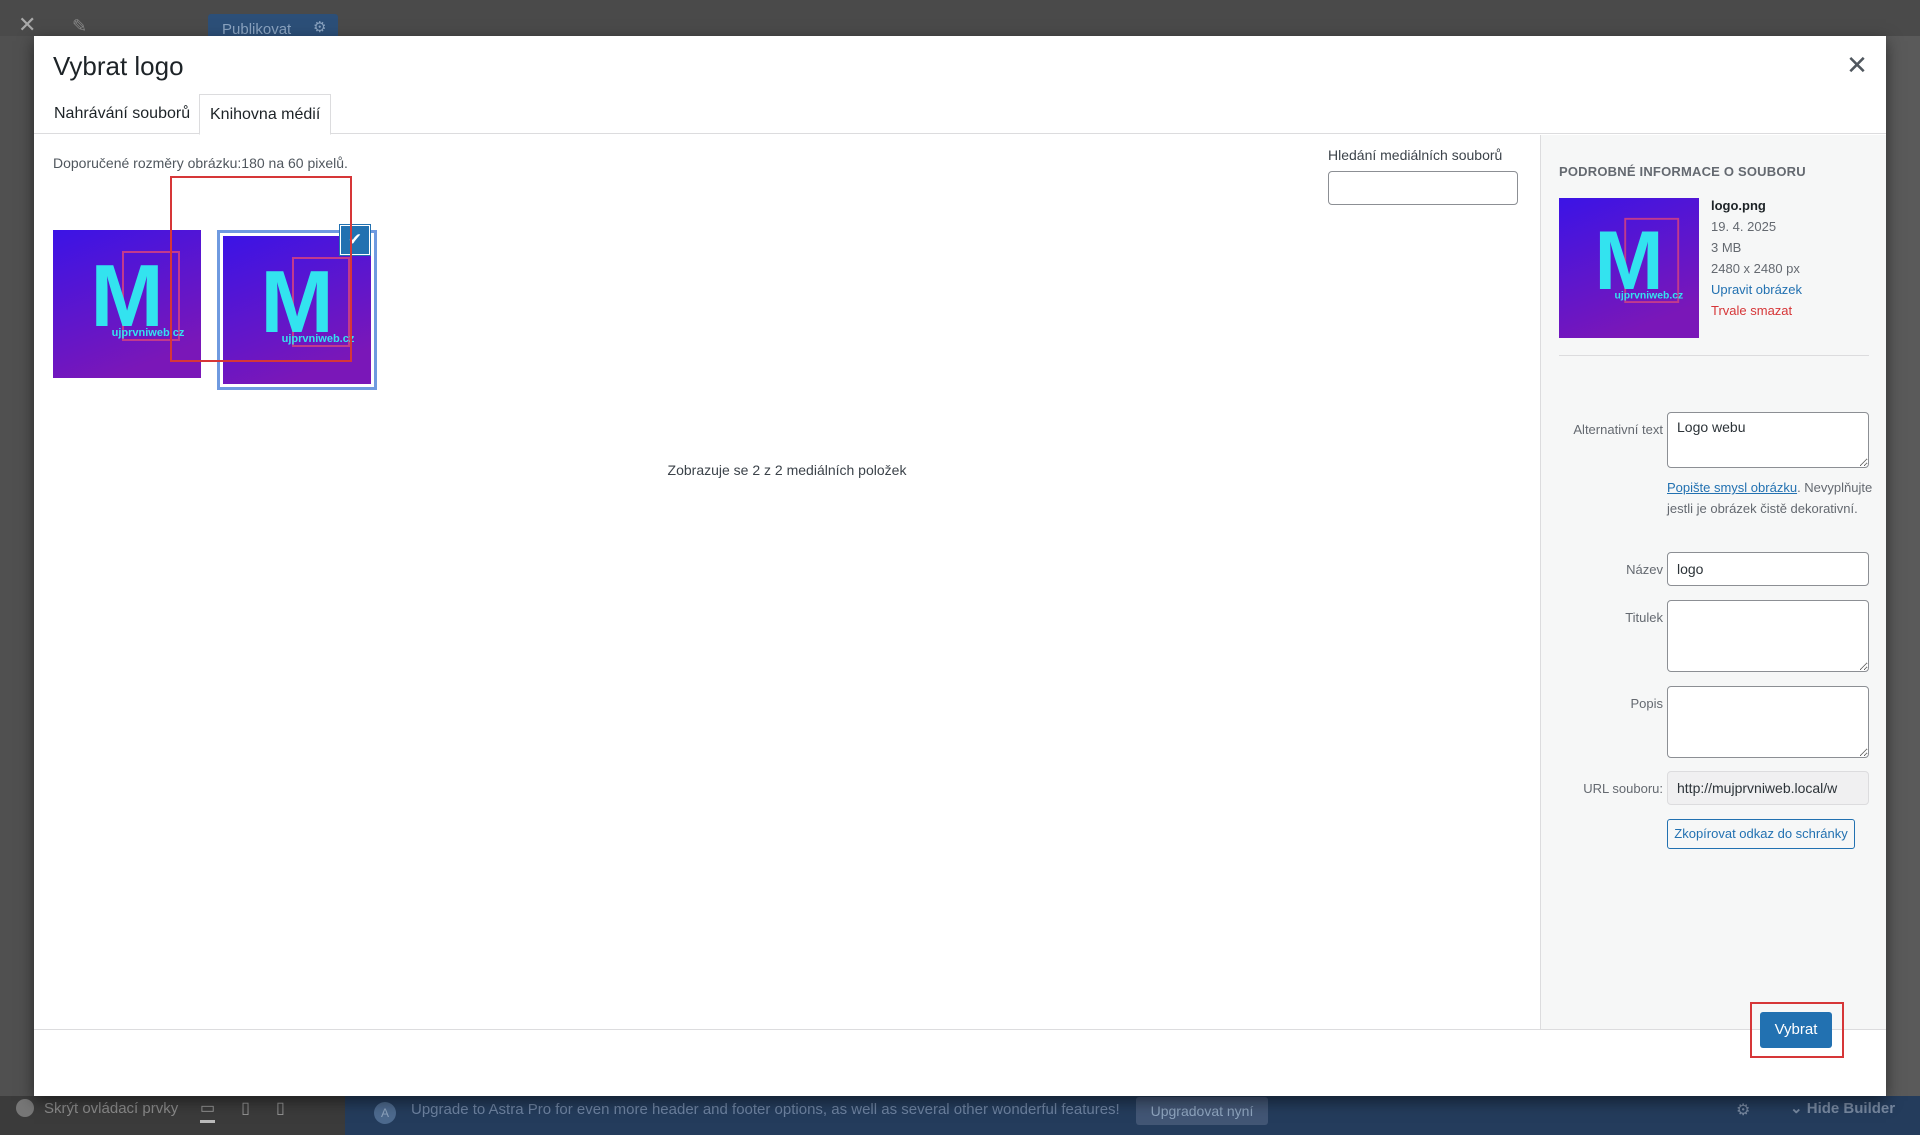  Describe the element at coordinates (1726, 247) in the screenshot. I see `file-size: 3 MB` at that location.